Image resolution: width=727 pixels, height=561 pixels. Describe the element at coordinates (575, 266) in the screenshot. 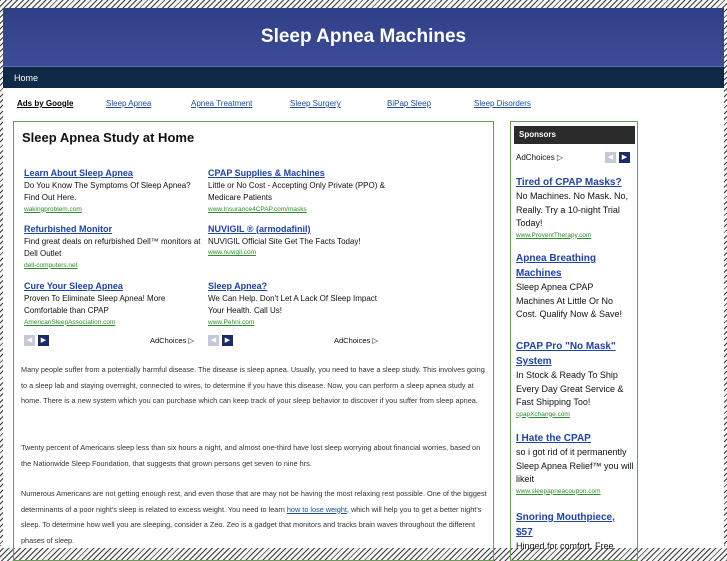

I see `sponsor-ad-title: Apnea Breathing Machines` at that location.